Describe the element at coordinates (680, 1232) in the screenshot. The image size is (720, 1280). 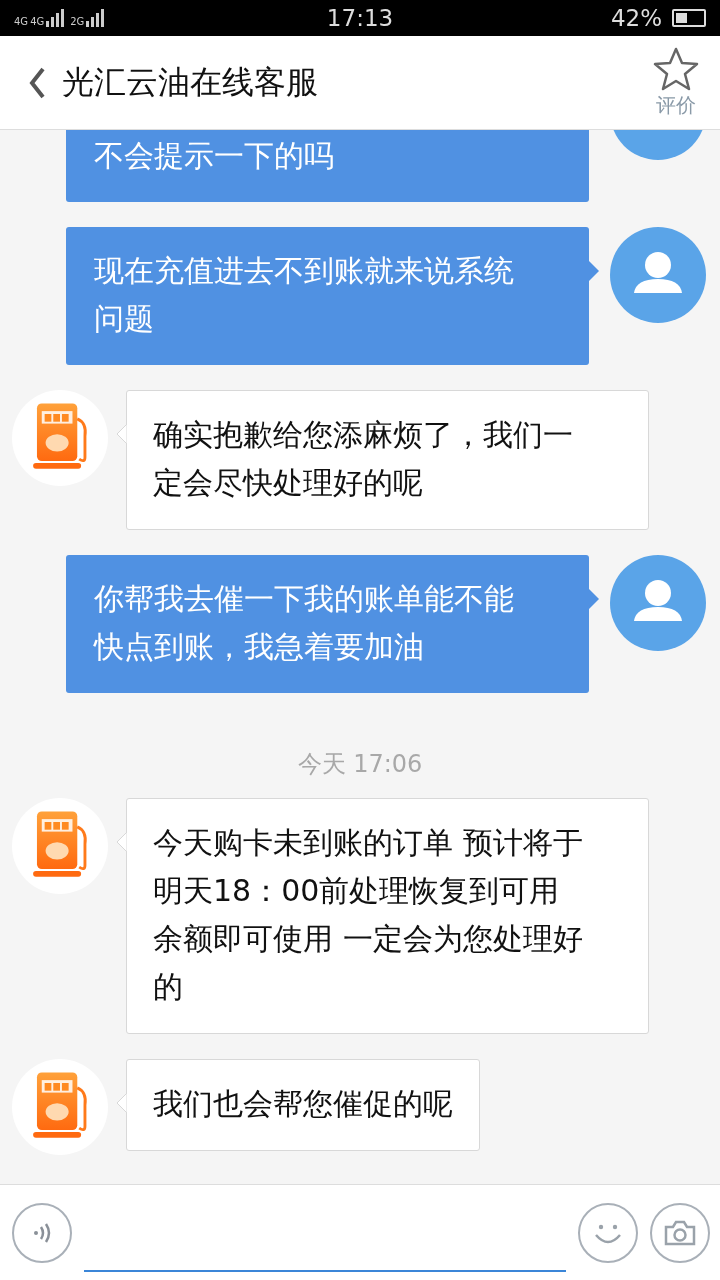
I see `camera-icon` at that location.